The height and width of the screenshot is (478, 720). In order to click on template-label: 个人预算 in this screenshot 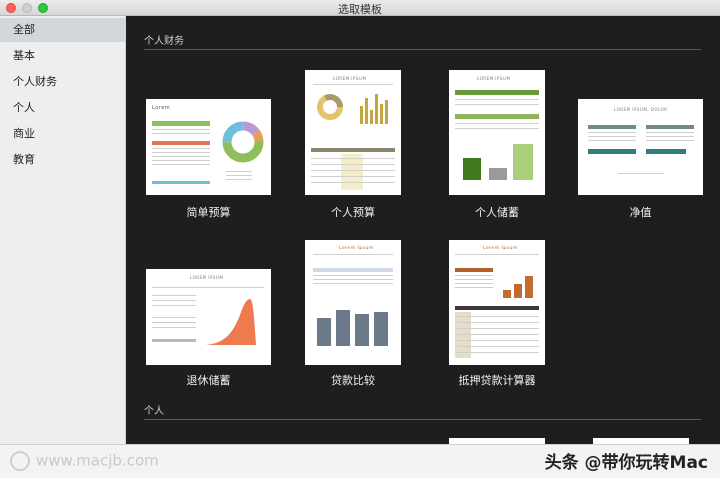, I will do `click(353, 212)`.